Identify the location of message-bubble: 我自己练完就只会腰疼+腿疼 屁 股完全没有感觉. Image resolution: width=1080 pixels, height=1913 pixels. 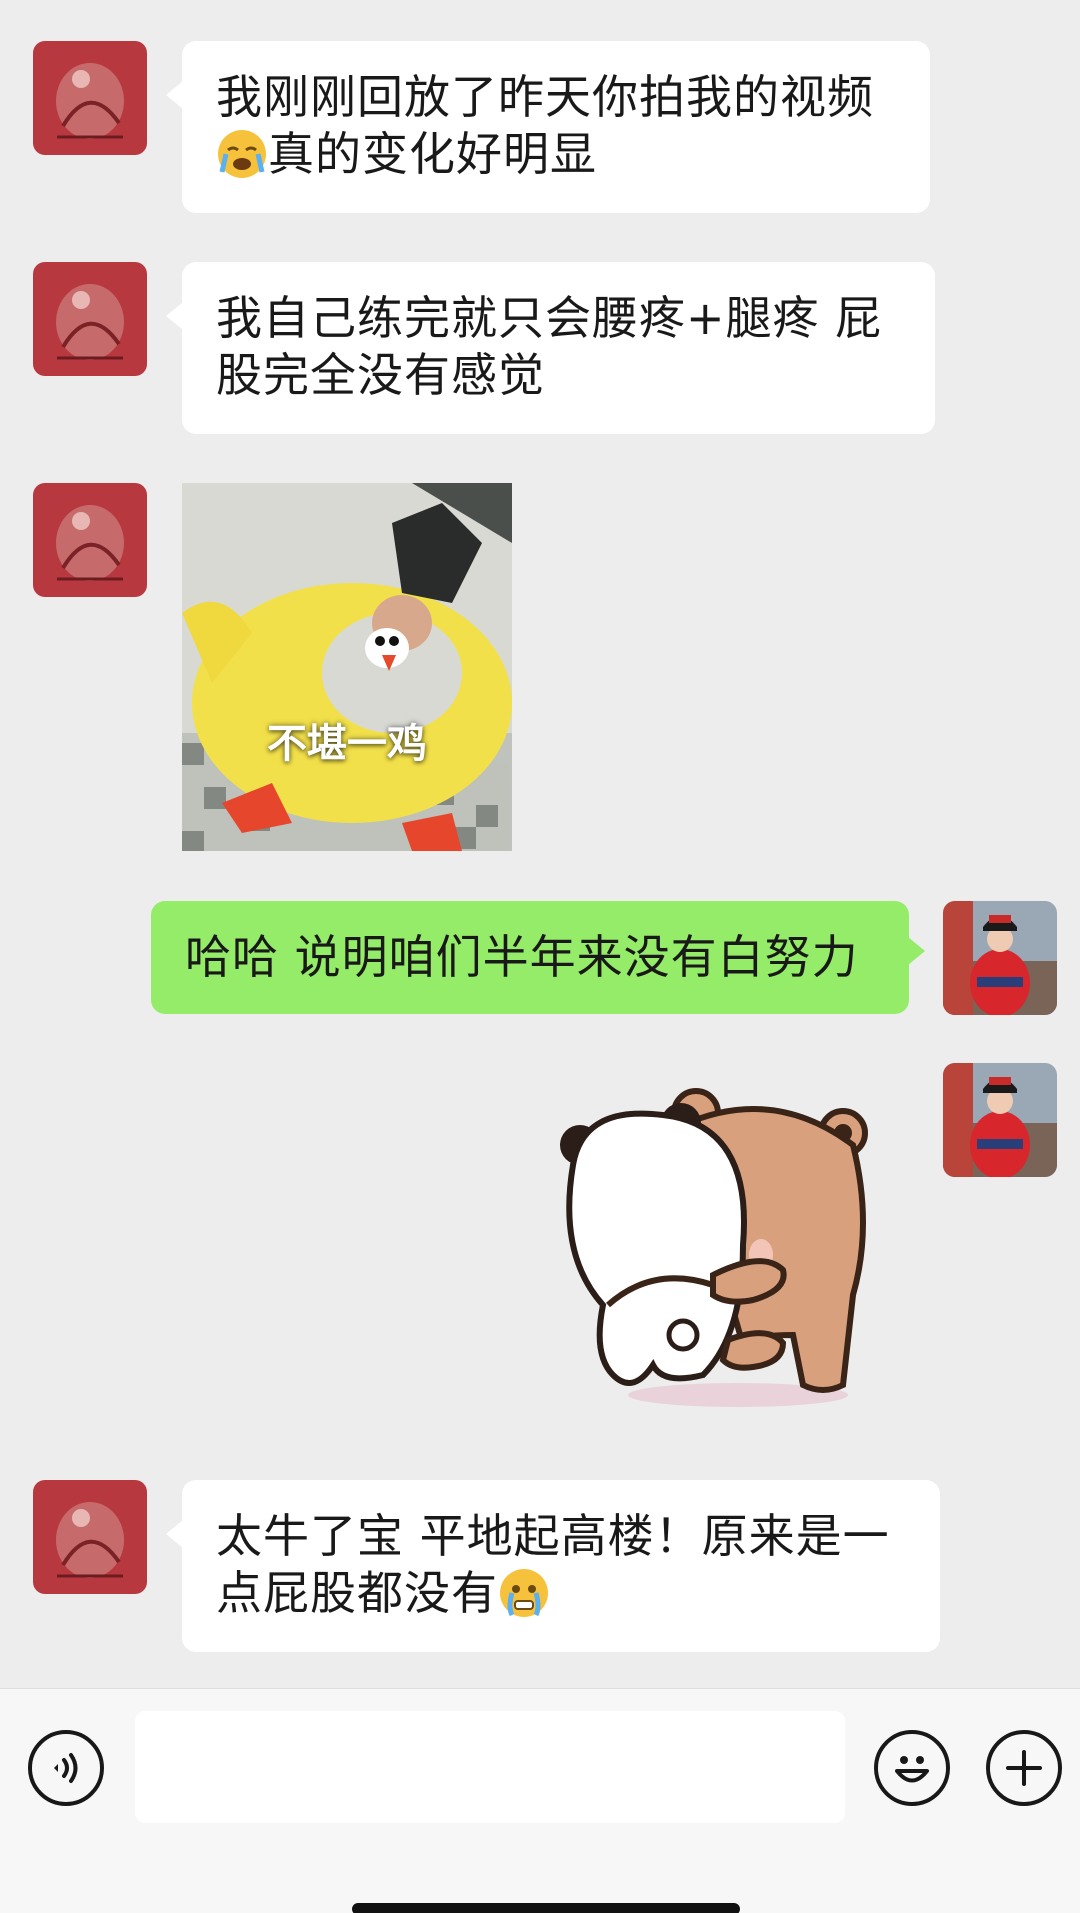
(550, 348).